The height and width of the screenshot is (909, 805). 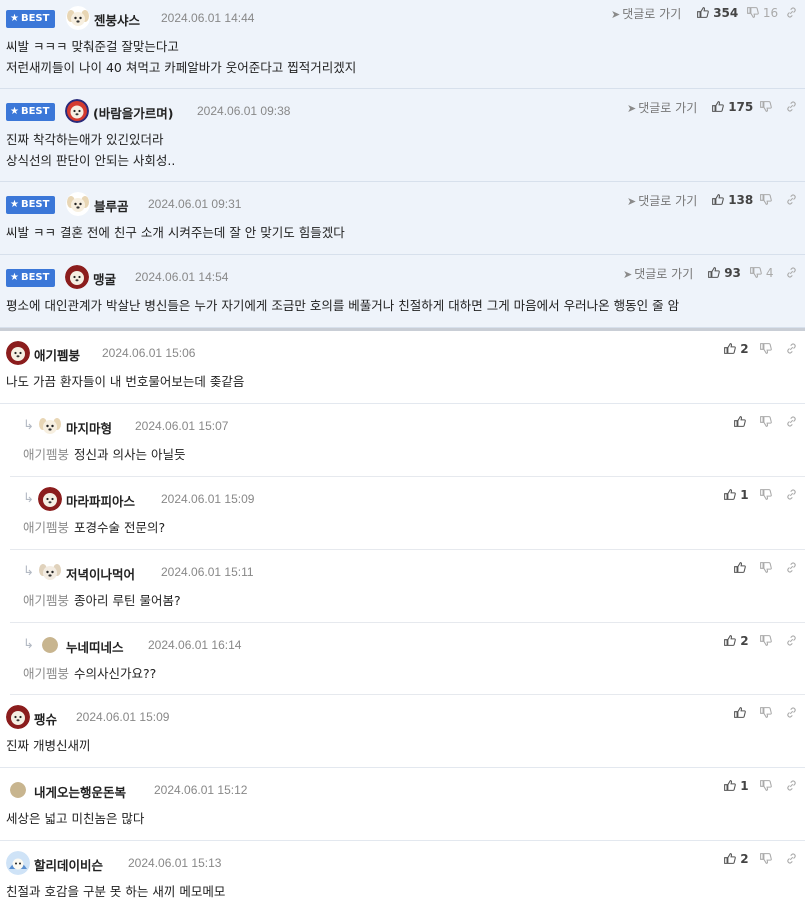 I want to click on comment-text: 애기펨붕 수의사신가요??, so click(x=90, y=673).